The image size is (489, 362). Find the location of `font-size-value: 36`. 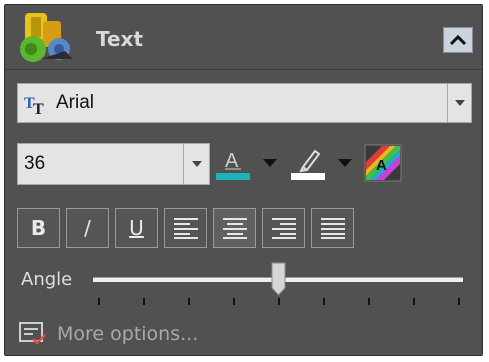

font-size-value: 36 is located at coordinates (35, 163).